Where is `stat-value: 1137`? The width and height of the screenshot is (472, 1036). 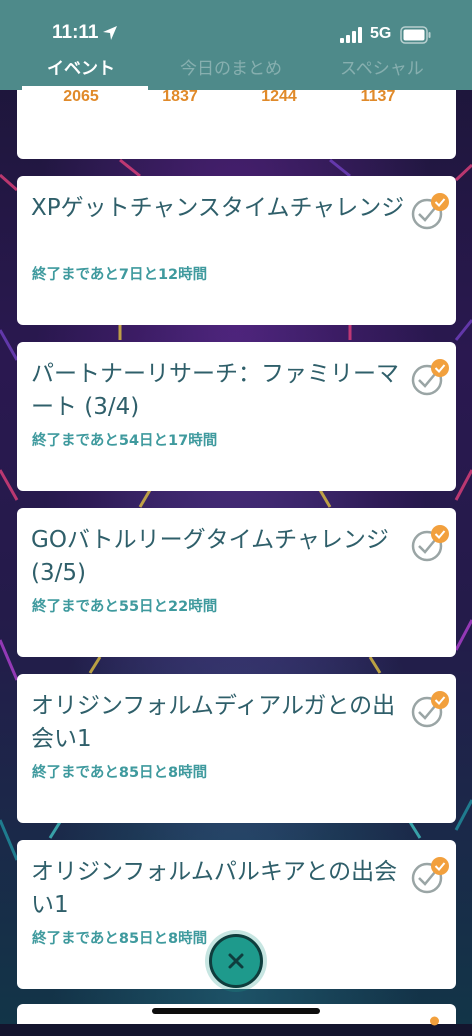
stat-value: 1137 is located at coordinates (378, 96).